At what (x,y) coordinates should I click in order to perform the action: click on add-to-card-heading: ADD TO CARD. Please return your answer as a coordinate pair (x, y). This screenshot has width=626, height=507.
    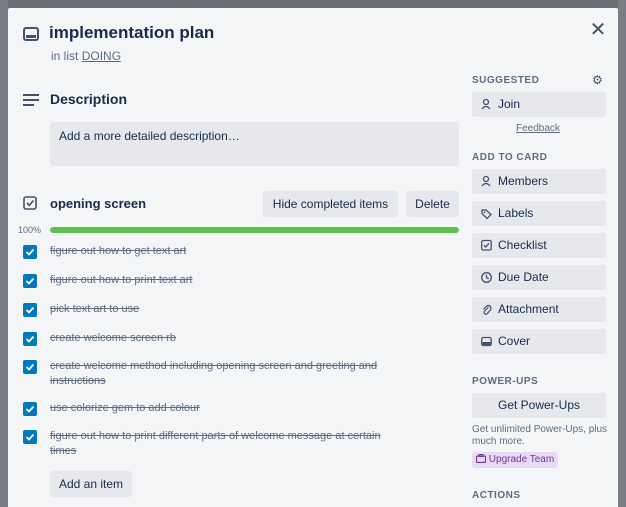
    Looking at the image, I should click on (510, 157).